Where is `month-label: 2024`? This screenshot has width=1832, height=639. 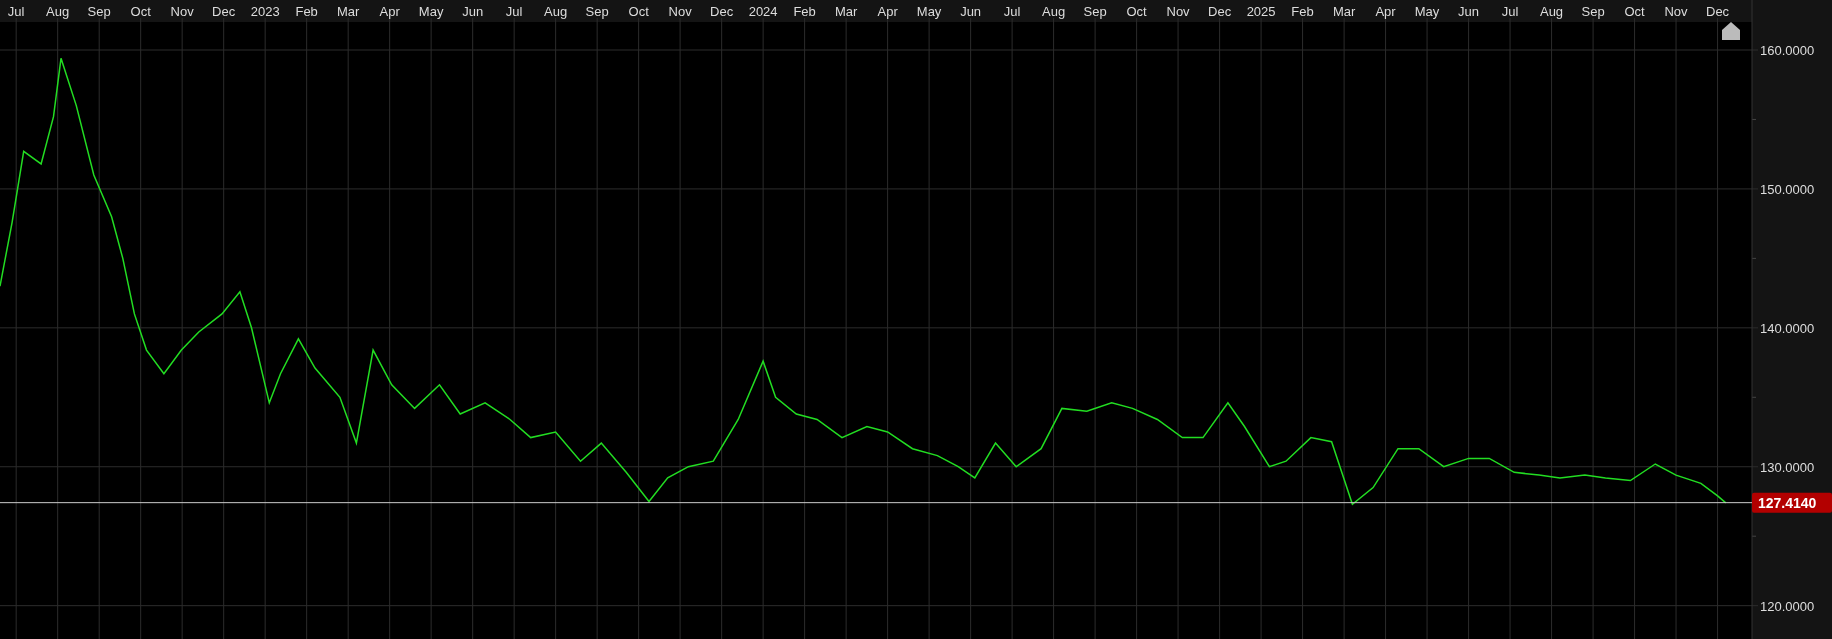 month-label: 2024 is located at coordinates (763, 11).